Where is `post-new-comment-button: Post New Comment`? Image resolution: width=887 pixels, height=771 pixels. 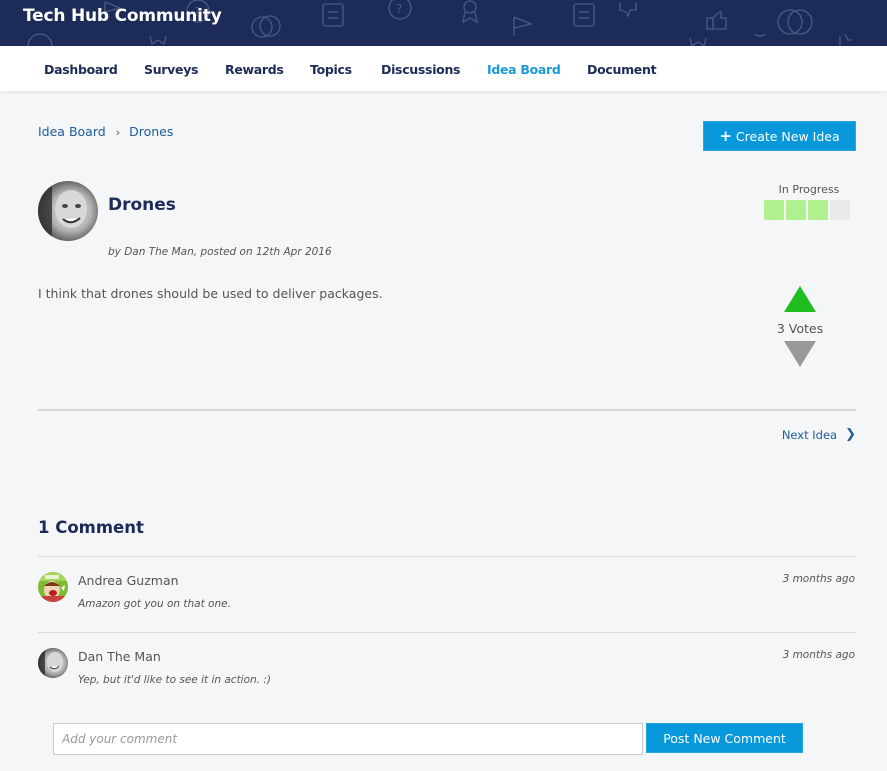
post-new-comment-button: Post New Comment is located at coordinates (724, 738).